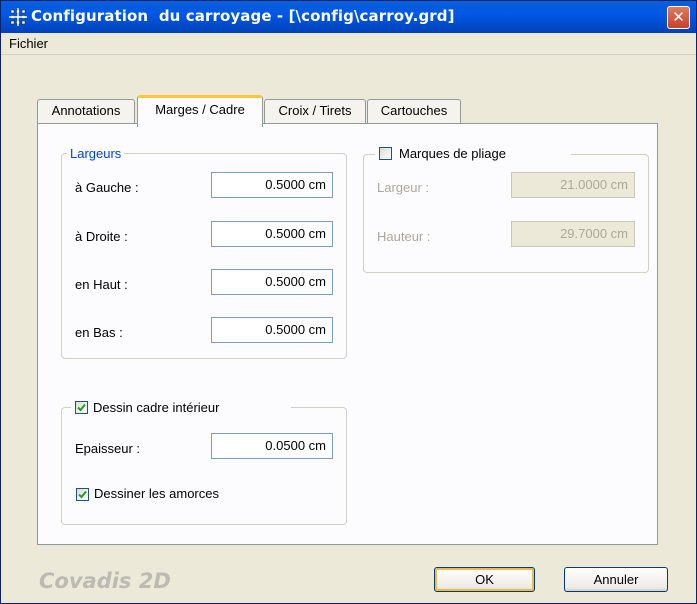 Image resolution: width=697 pixels, height=604 pixels. I want to click on amorces-label: Dessiner les amorces, so click(156, 493).